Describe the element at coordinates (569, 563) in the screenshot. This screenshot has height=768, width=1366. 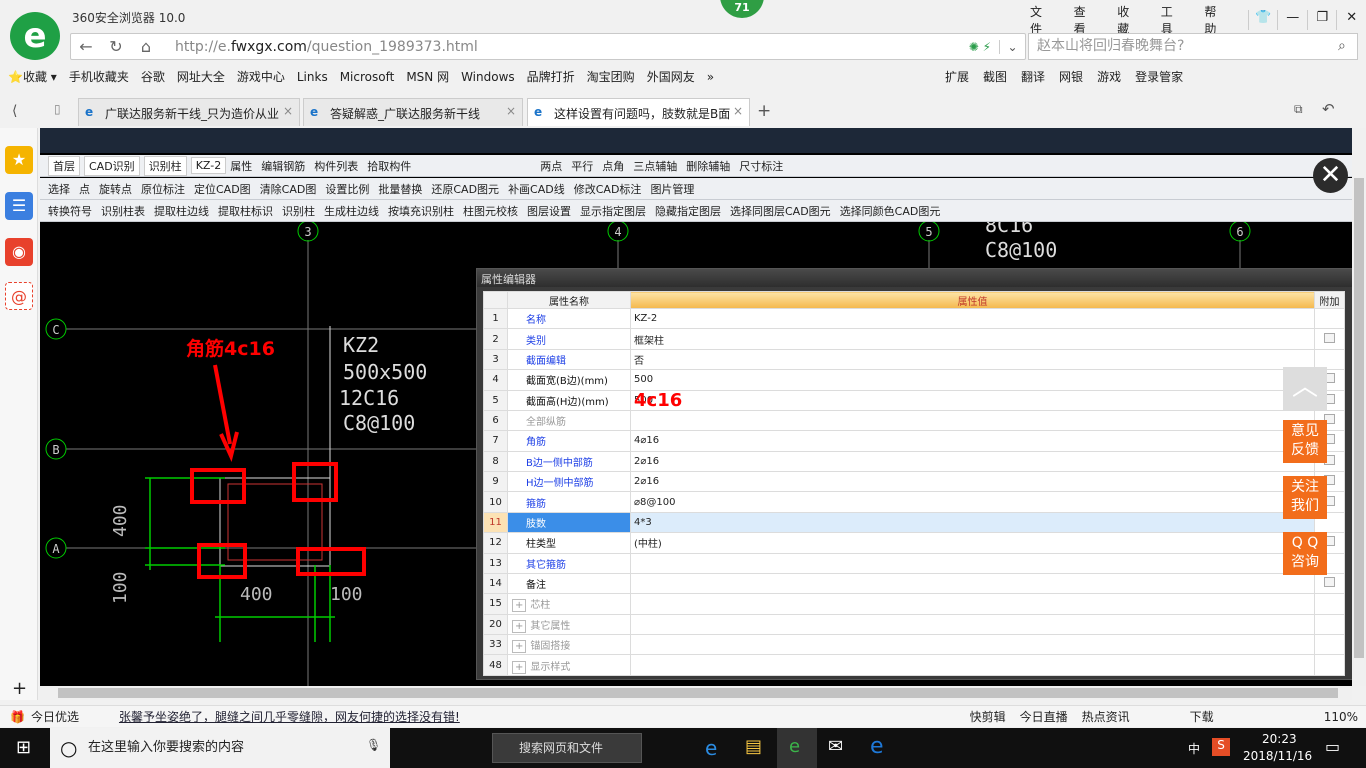
I see `property-name: 其它箍筋` at that location.